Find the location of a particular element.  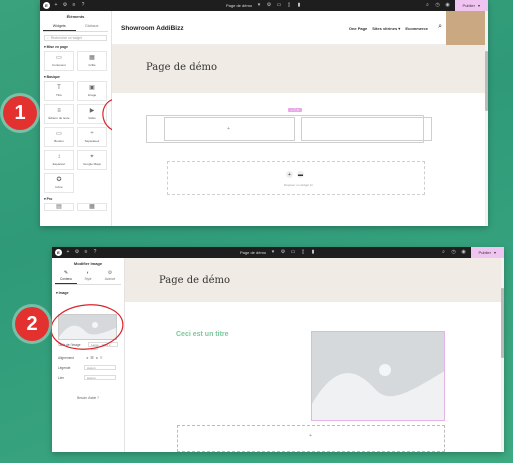

pencil-icon: ✎ is located at coordinates (66, 273).